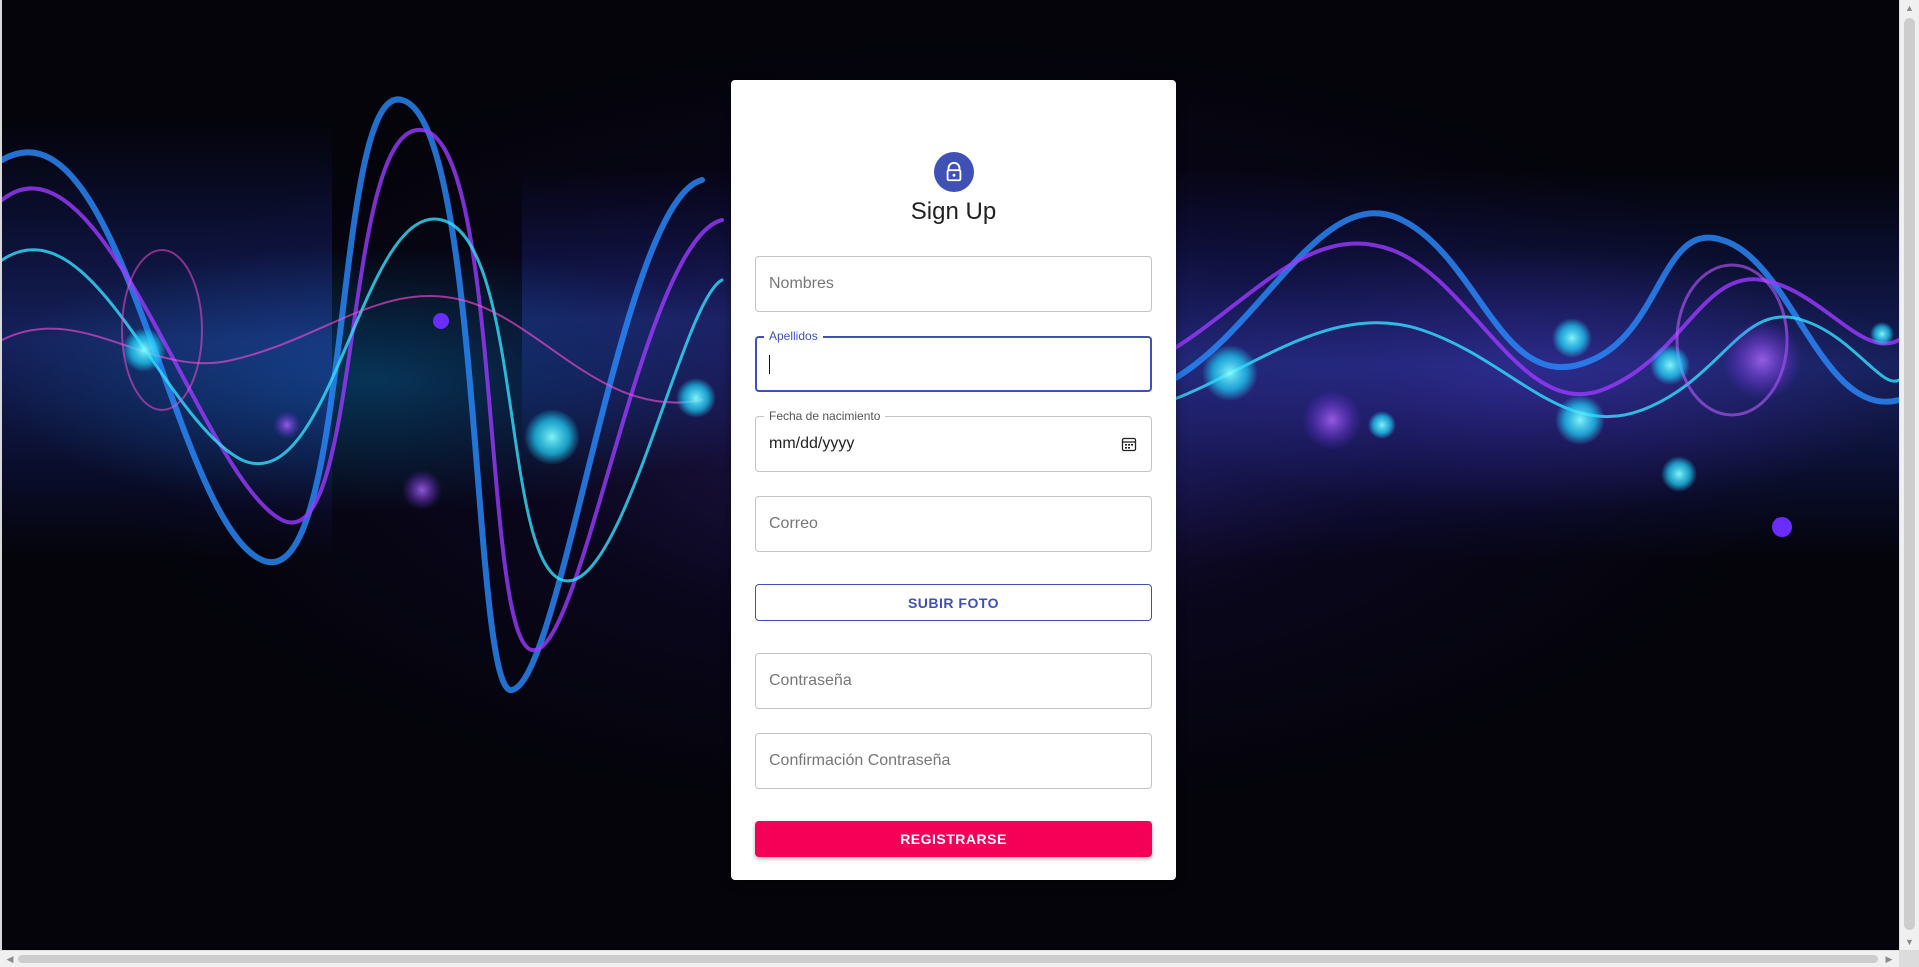  What do you see at coordinates (1909, 942) in the screenshot?
I see `scroll-down-arrow-icon: ▼` at bounding box center [1909, 942].